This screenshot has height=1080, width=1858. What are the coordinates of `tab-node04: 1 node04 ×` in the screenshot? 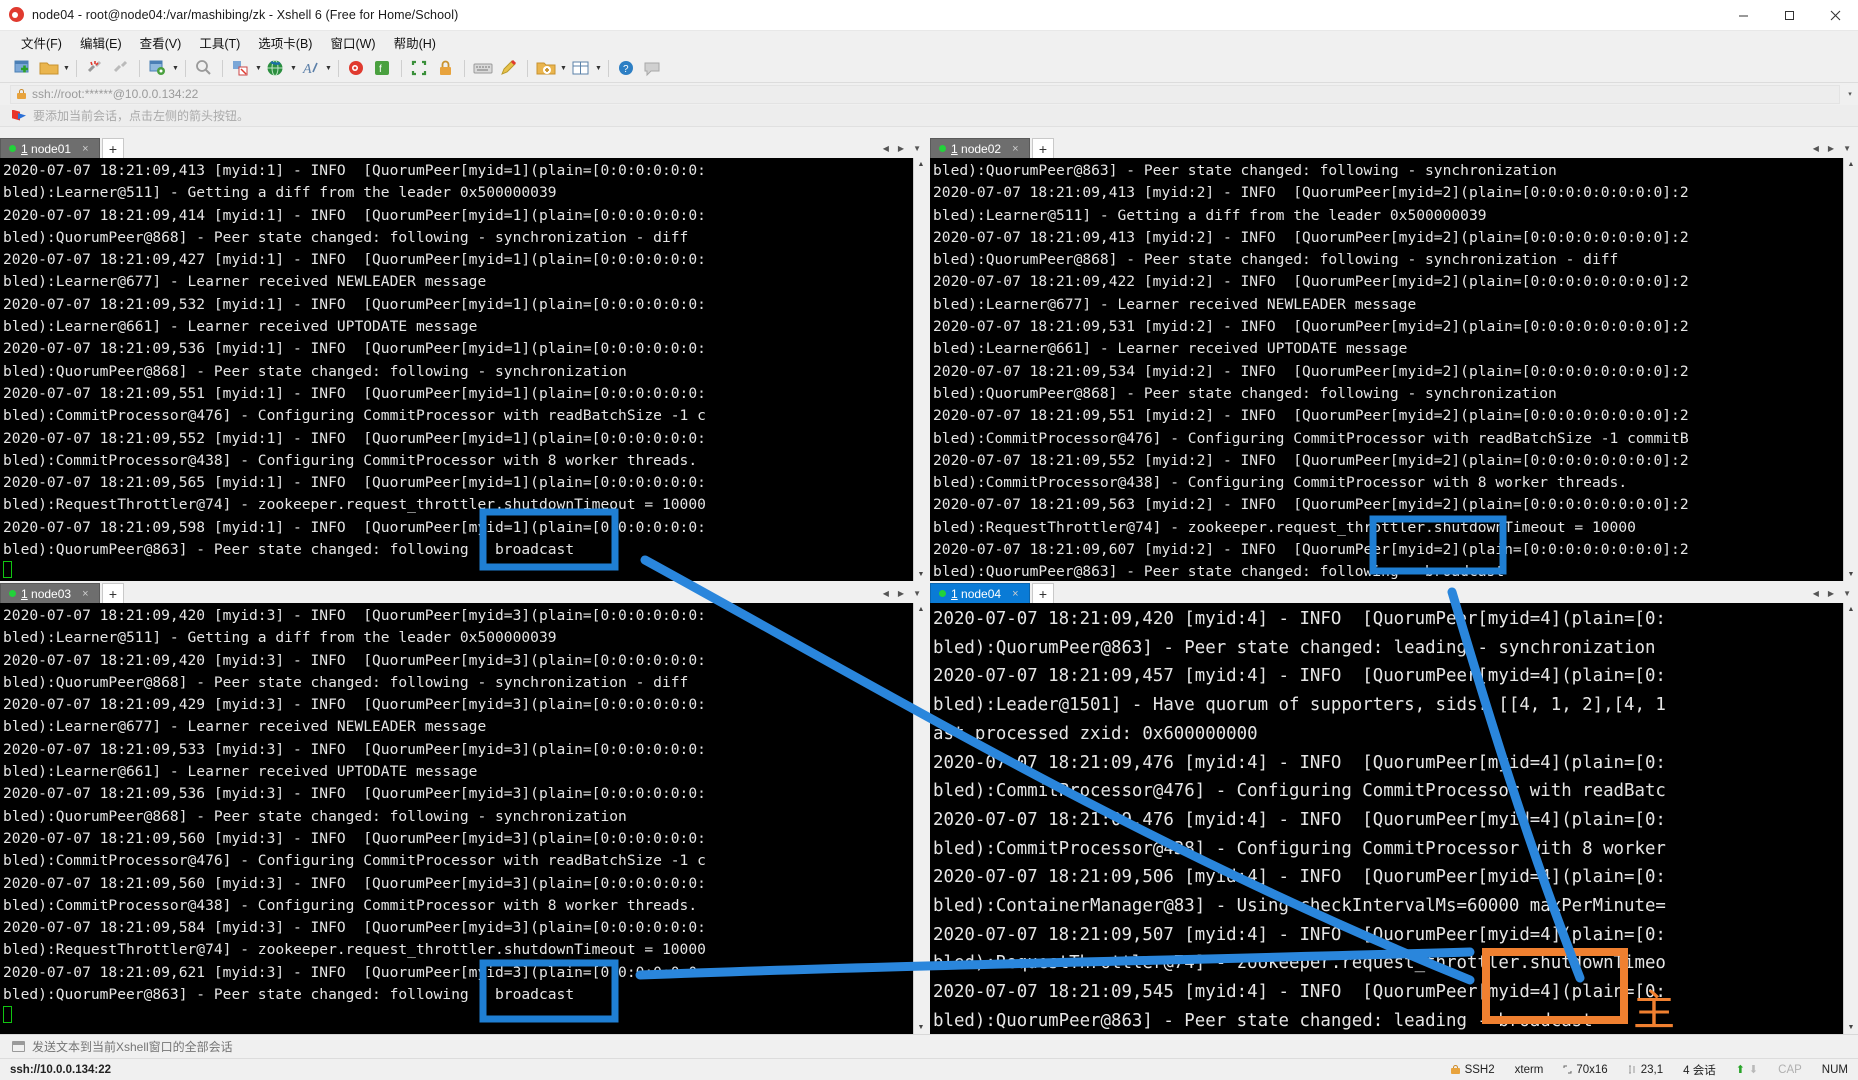 It's located at (980, 593).